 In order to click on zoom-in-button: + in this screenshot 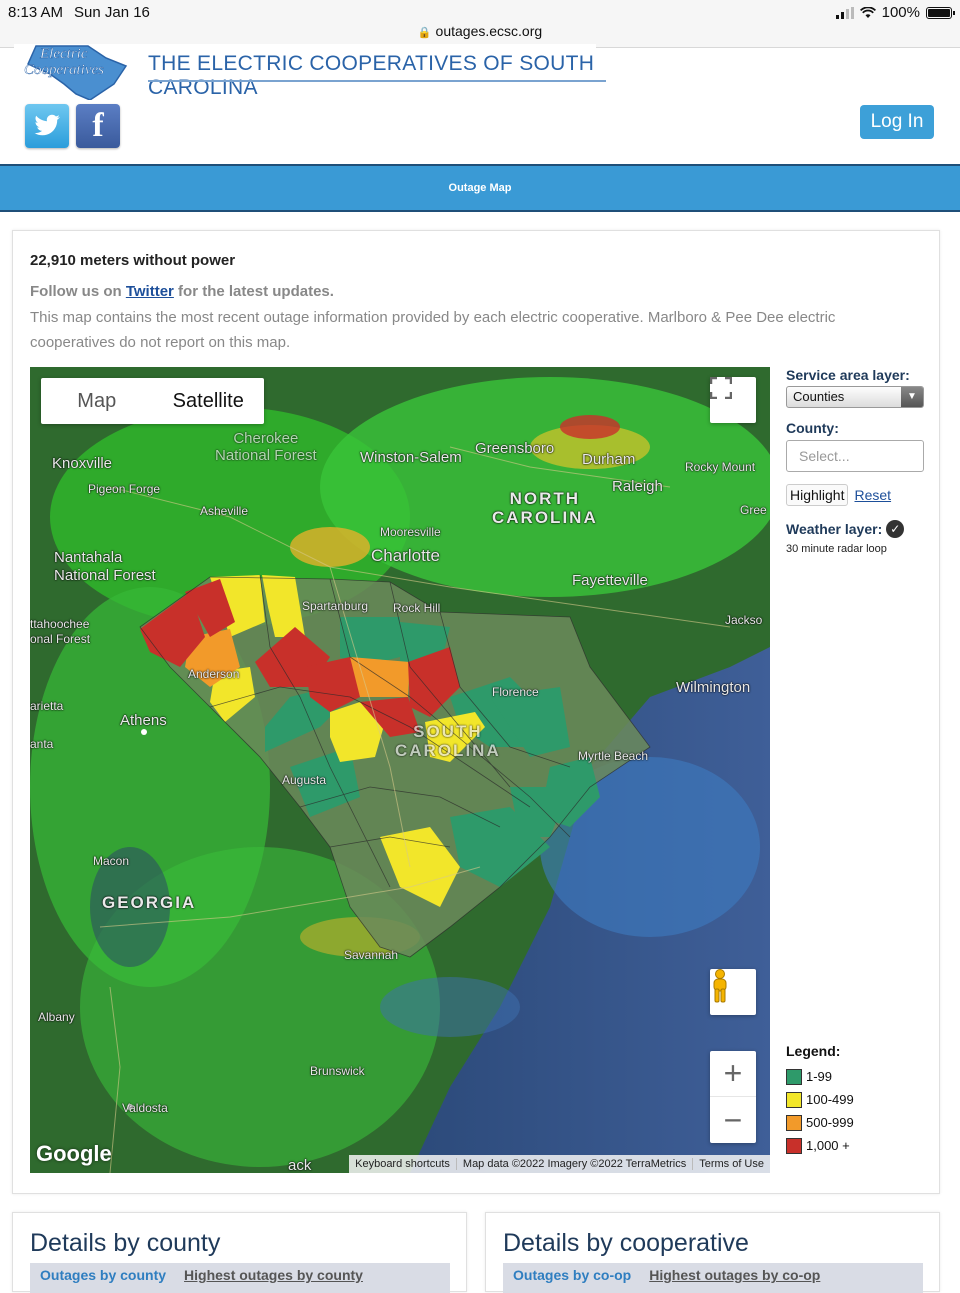, I will do `click(733, 1074)`.